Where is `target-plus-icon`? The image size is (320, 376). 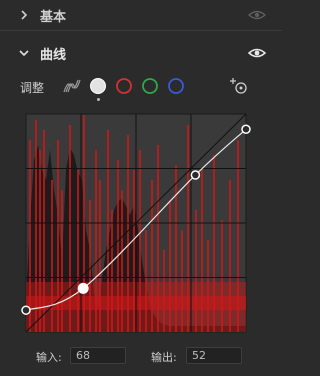 target-plus-icon is located at coordinates (239, 86).